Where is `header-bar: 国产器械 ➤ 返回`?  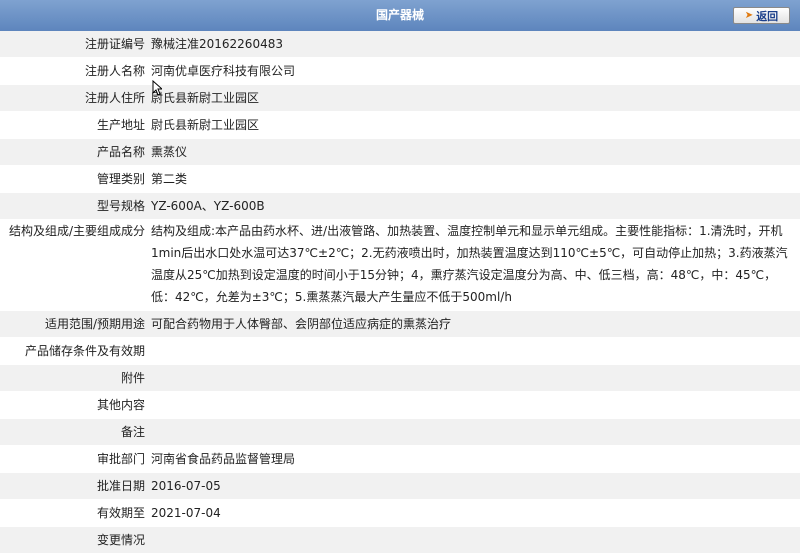 header-bar: 国产器械 ➤ 返回 is located at coordinates (400, 16).